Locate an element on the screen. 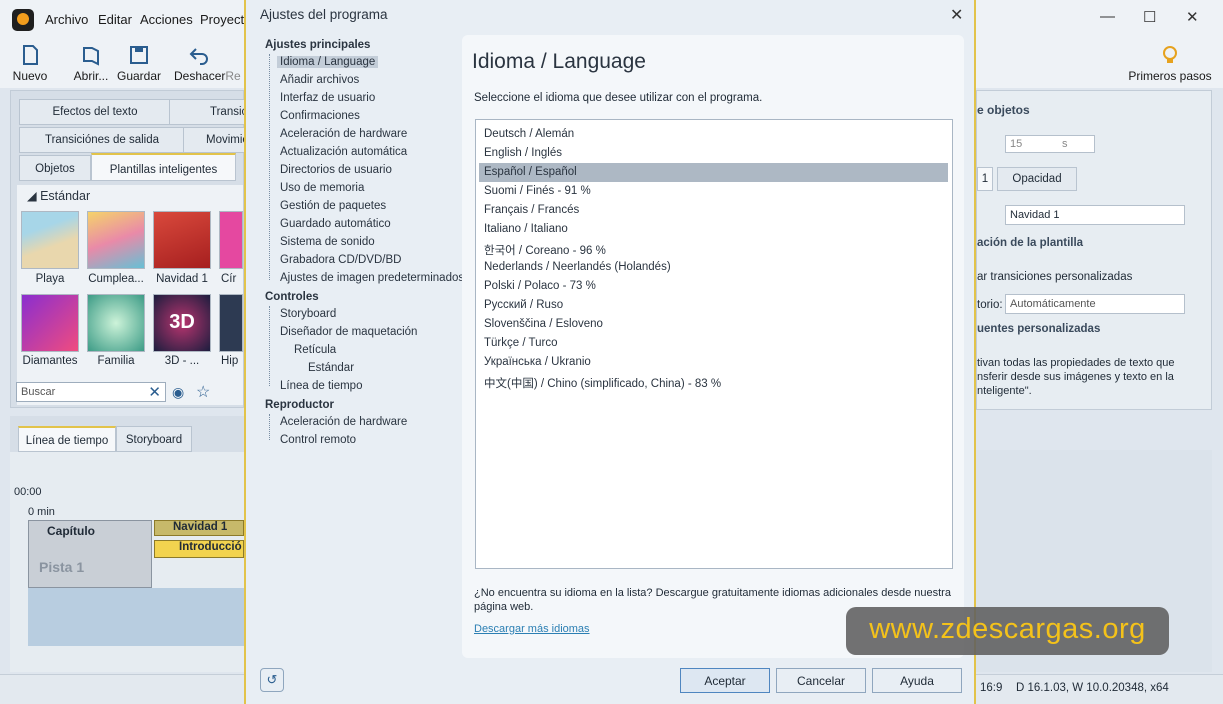 This screenshot has width=1223, height=704. tab-objects: Objetos is located at coordinates (55, 168).